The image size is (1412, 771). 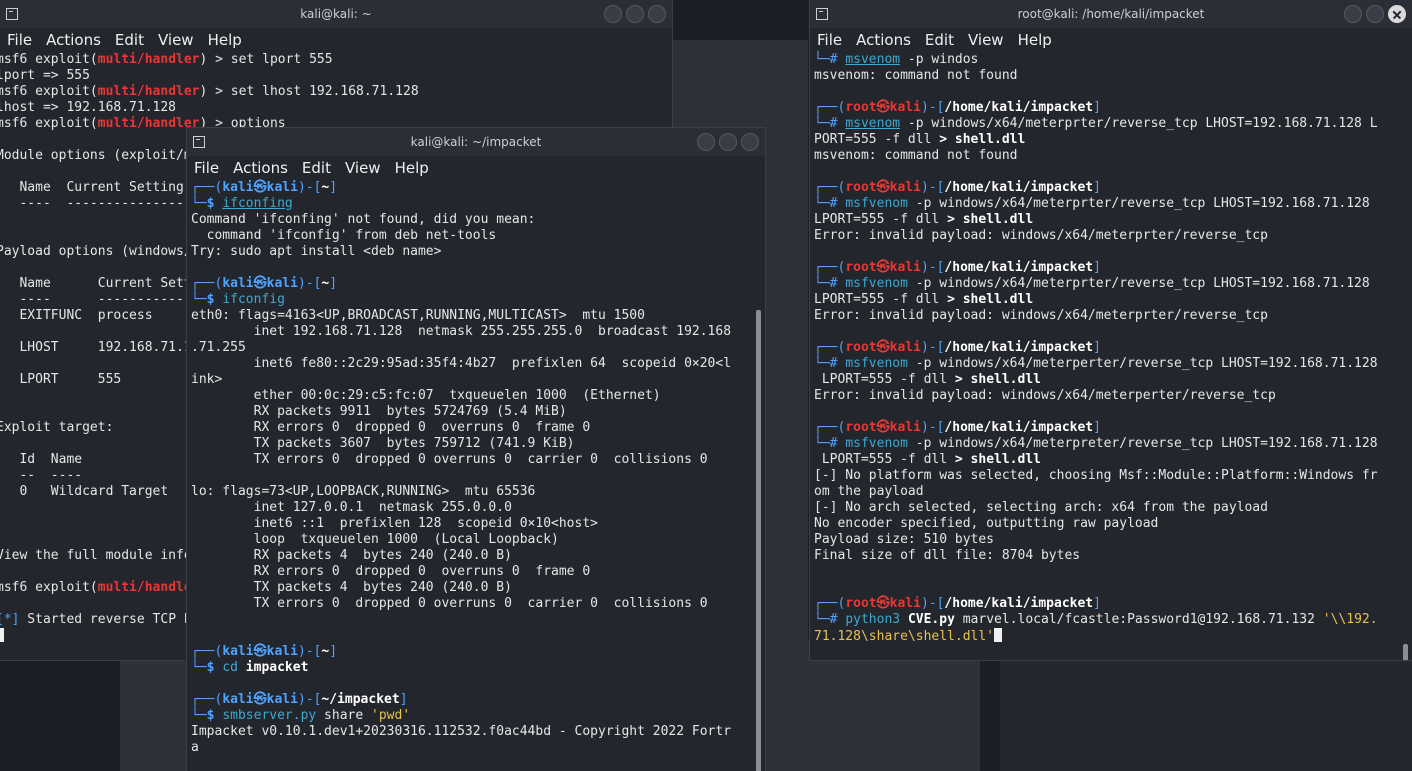 What do you see at coordinates (207, 379) in the screenshot?
I see `terminal-text: ink>` at bounding box center [207, 379].